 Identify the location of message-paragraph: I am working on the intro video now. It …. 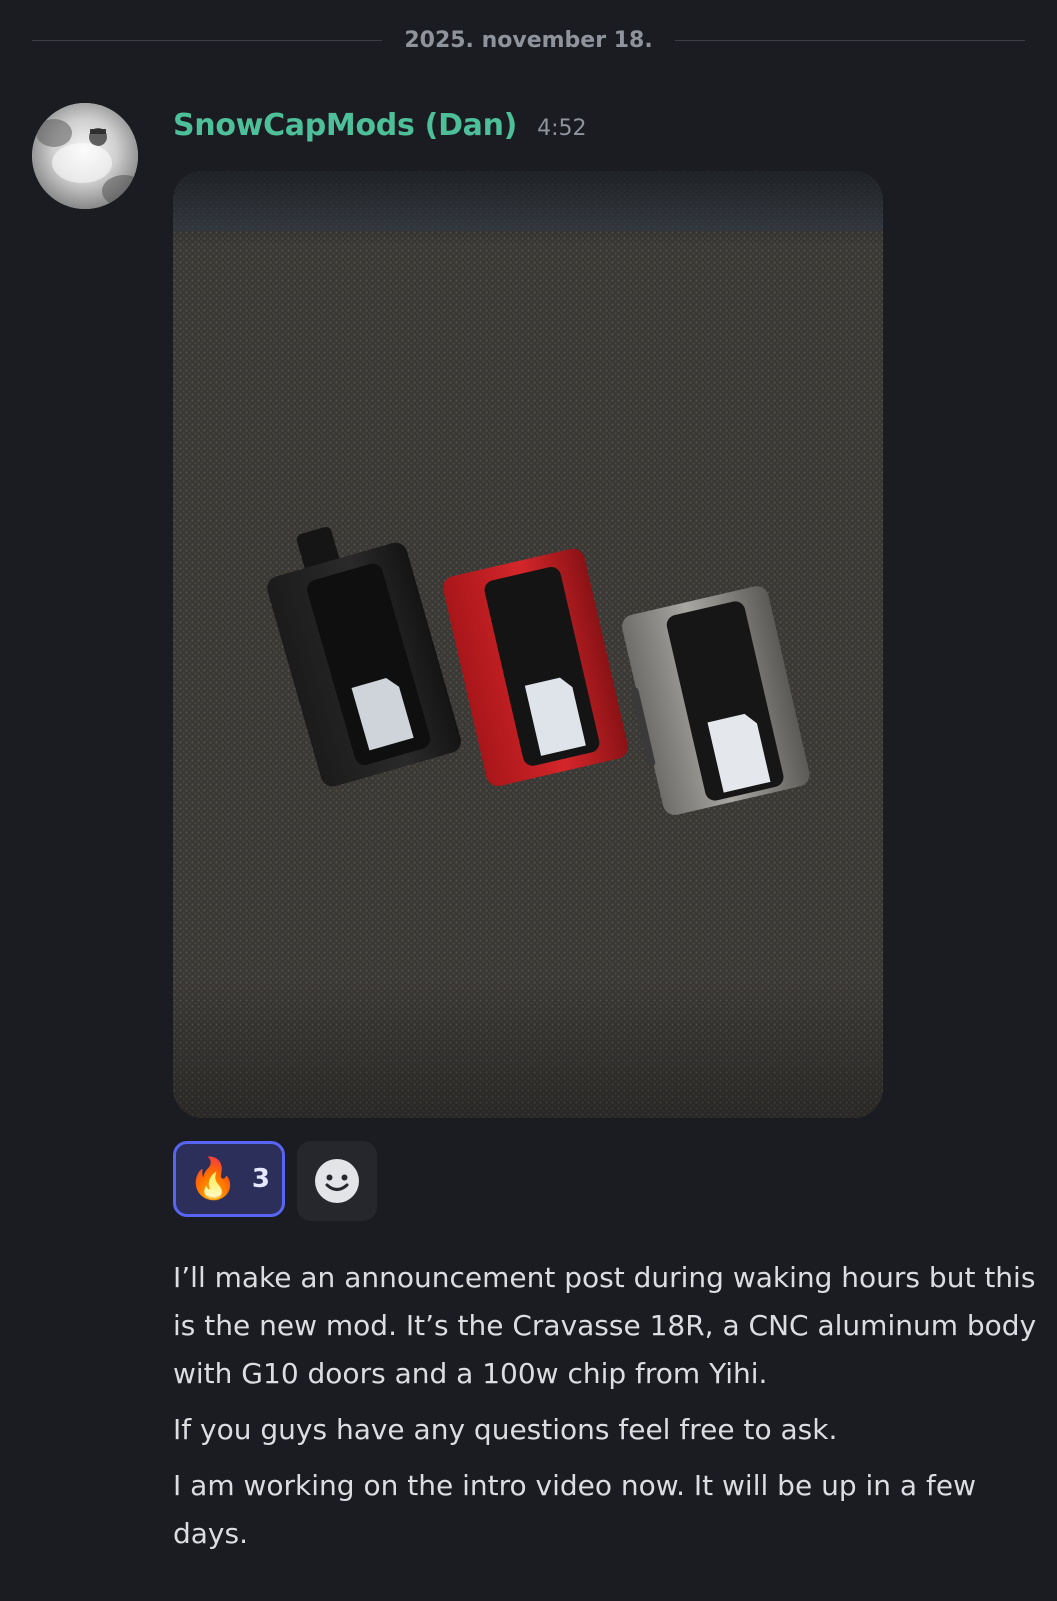
(574, 1509).